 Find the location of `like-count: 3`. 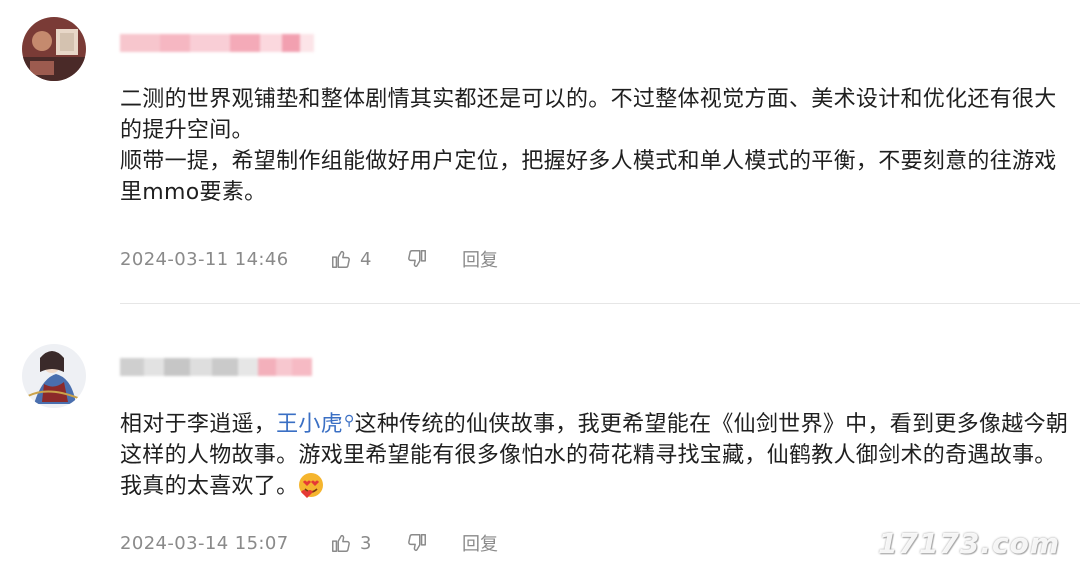

like-count: 3 is located at coordinates (366, 543).